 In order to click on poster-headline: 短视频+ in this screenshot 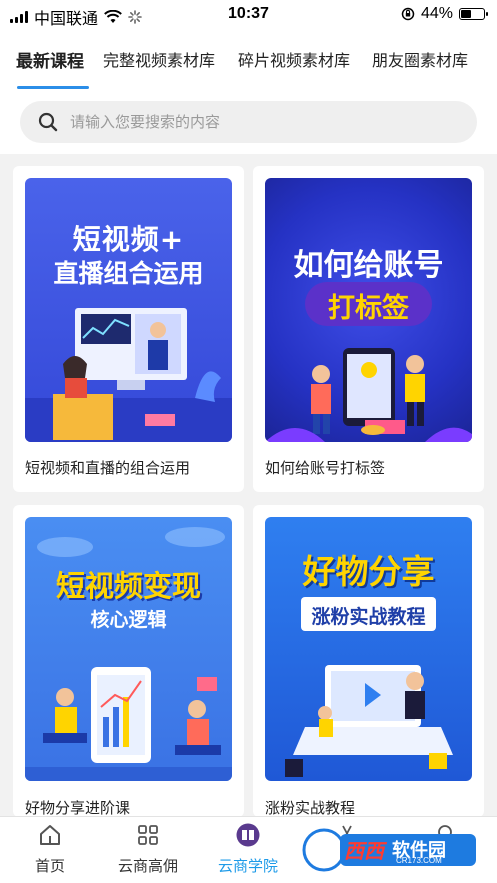, I will do `click(128, 239)`.